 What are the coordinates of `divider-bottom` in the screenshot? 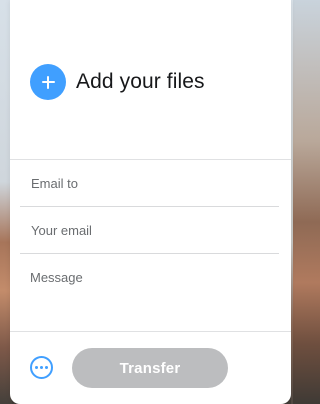 It's located at (150, 331).